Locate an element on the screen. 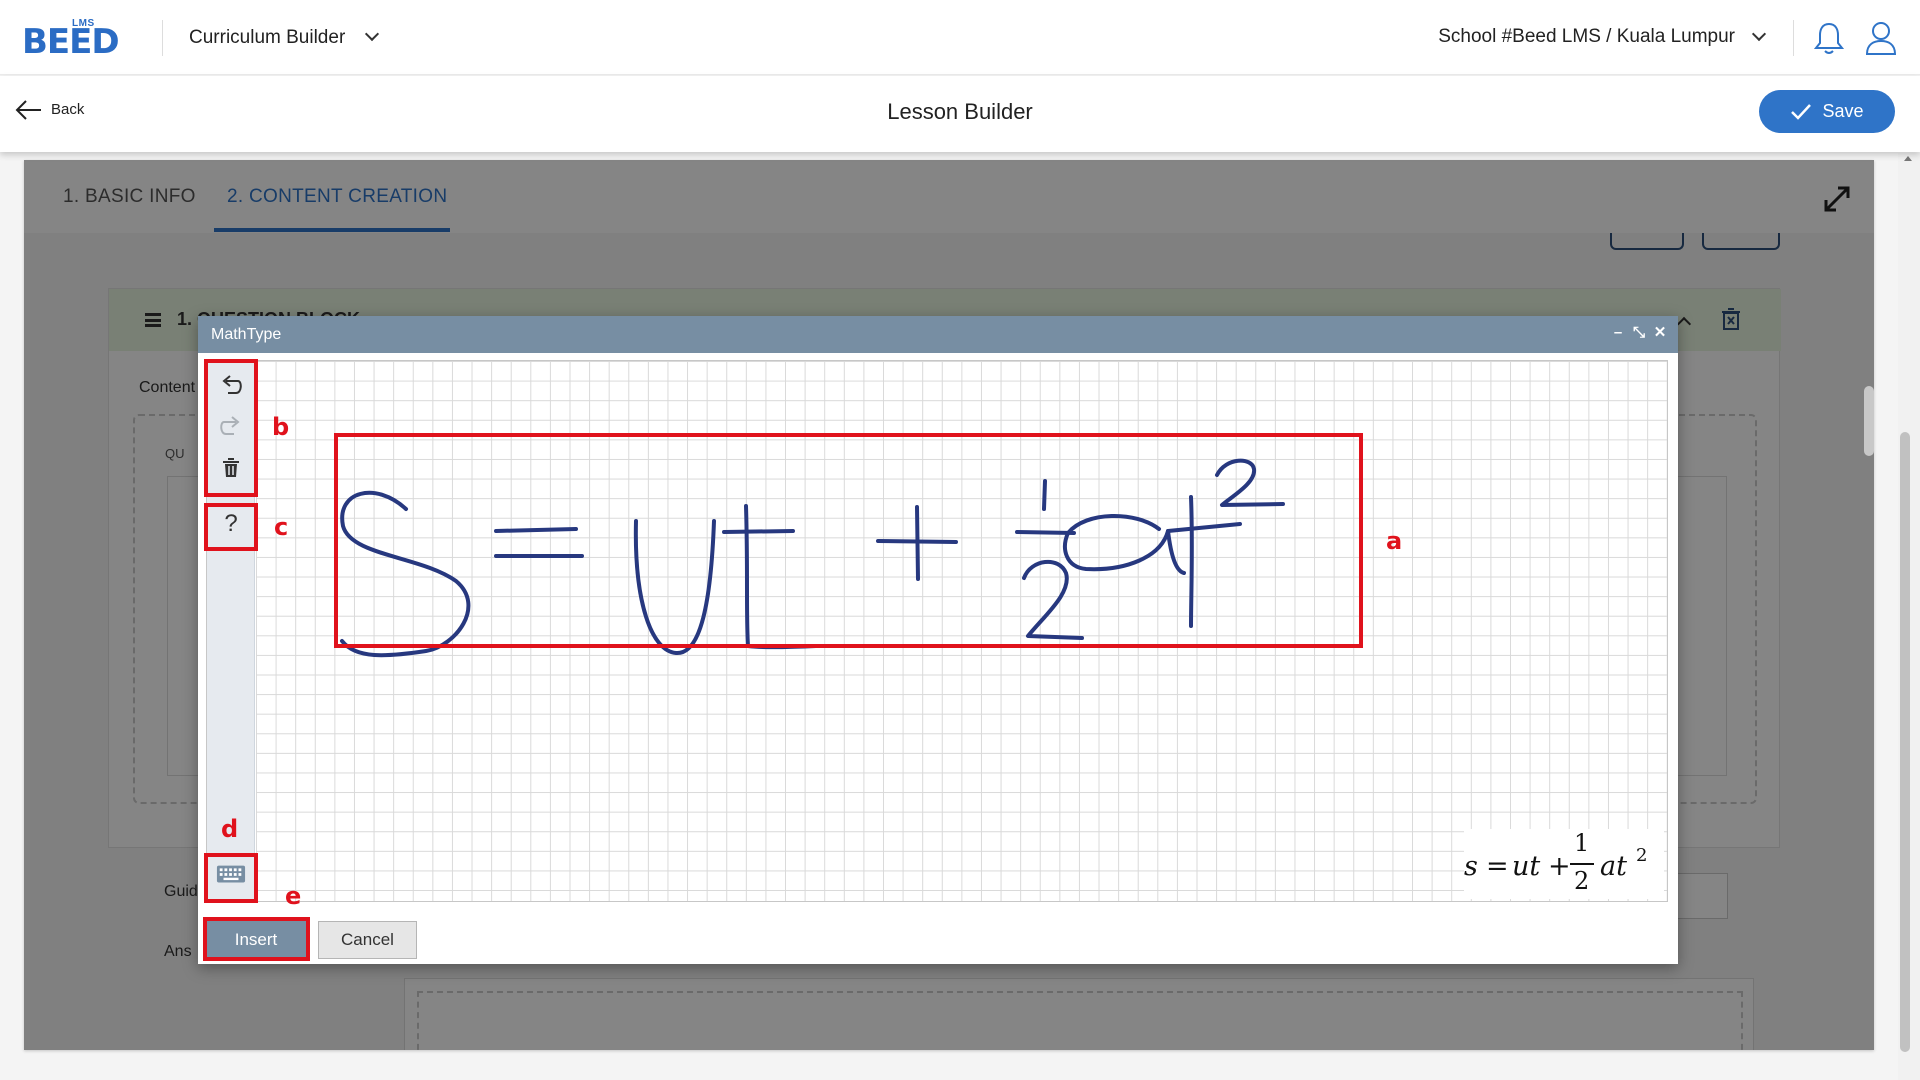 The image size is (1920, 1080). restore-icon: ⤡ is located at coordinates (1639, 333).